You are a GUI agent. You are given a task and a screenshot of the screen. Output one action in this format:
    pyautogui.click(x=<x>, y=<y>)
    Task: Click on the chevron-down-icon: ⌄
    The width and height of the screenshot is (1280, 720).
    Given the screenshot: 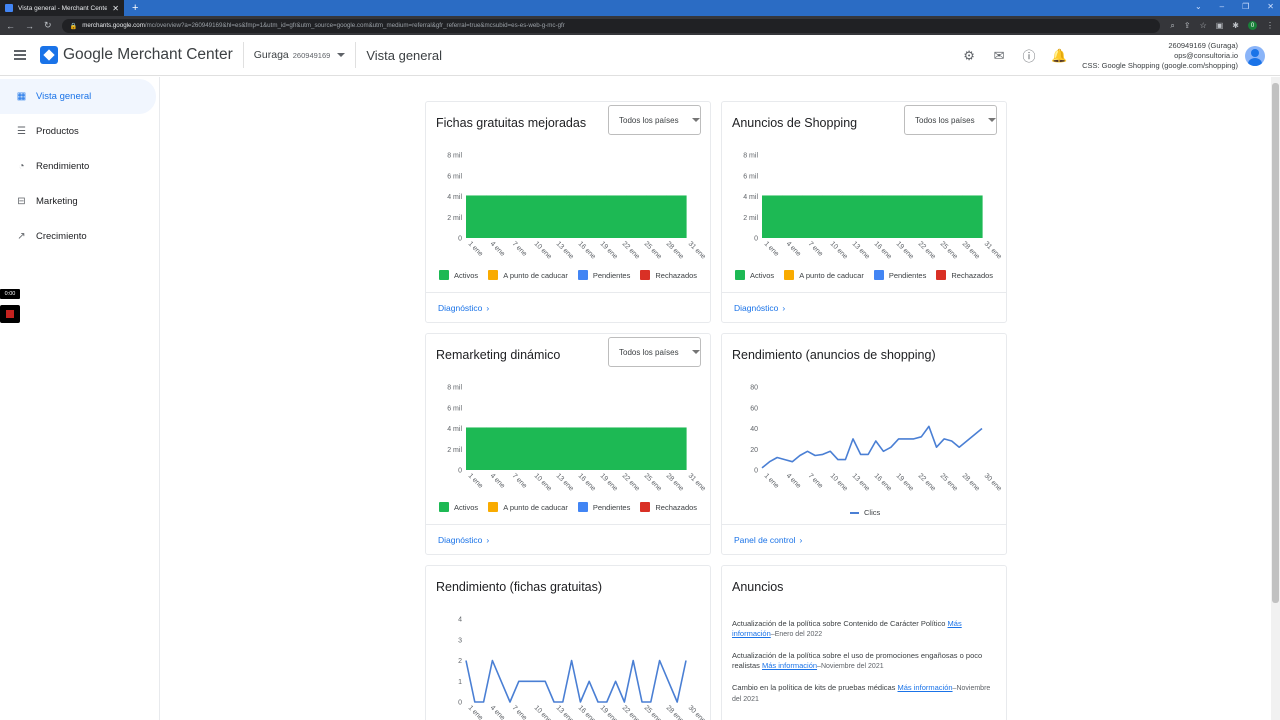 What is the action you would take?
    pyautogui.click(x=1198, y=6)
    